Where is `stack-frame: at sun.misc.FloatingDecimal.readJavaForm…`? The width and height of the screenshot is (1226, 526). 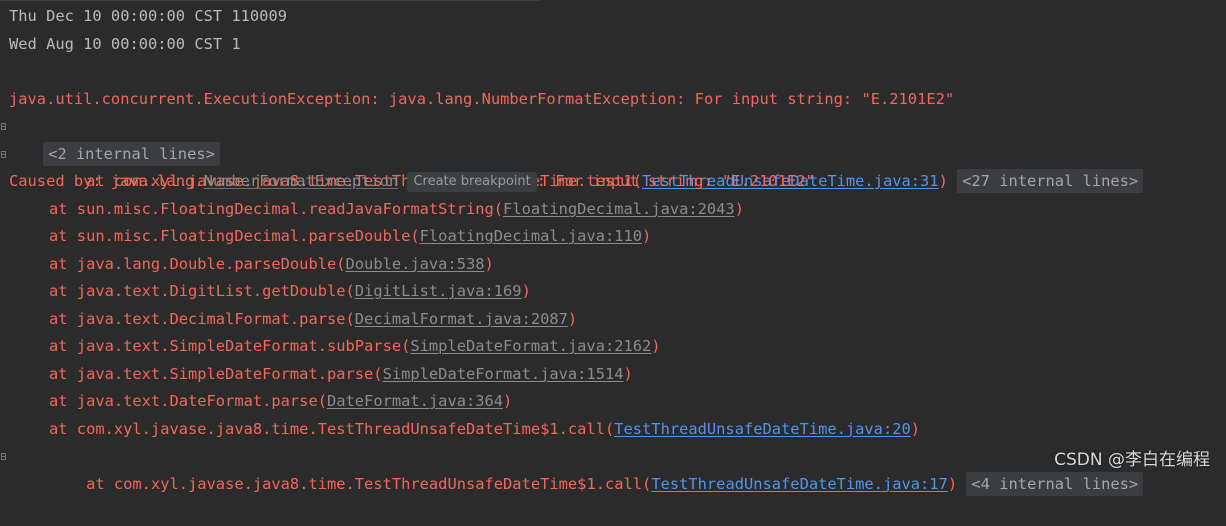 stack-frame: at sun.misc.FloatingDecimal.readJavaForm… is located at coordinates (613, 210).